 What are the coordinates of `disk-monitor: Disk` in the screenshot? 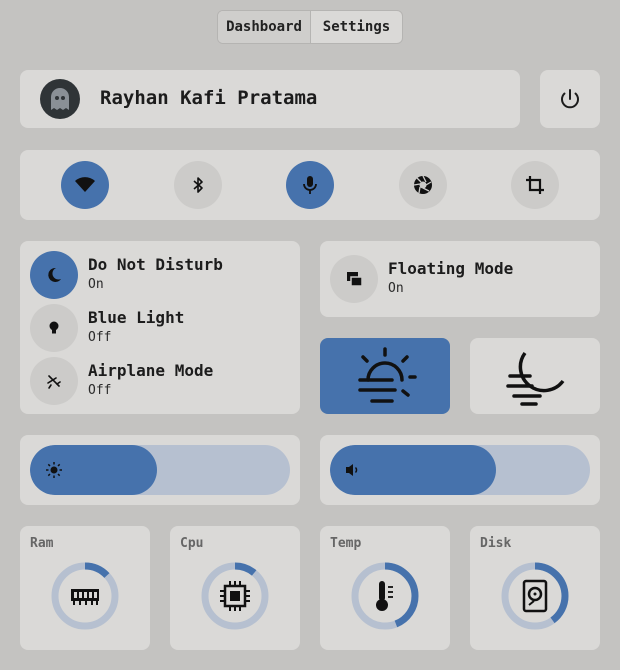 It's located at (535, 588).